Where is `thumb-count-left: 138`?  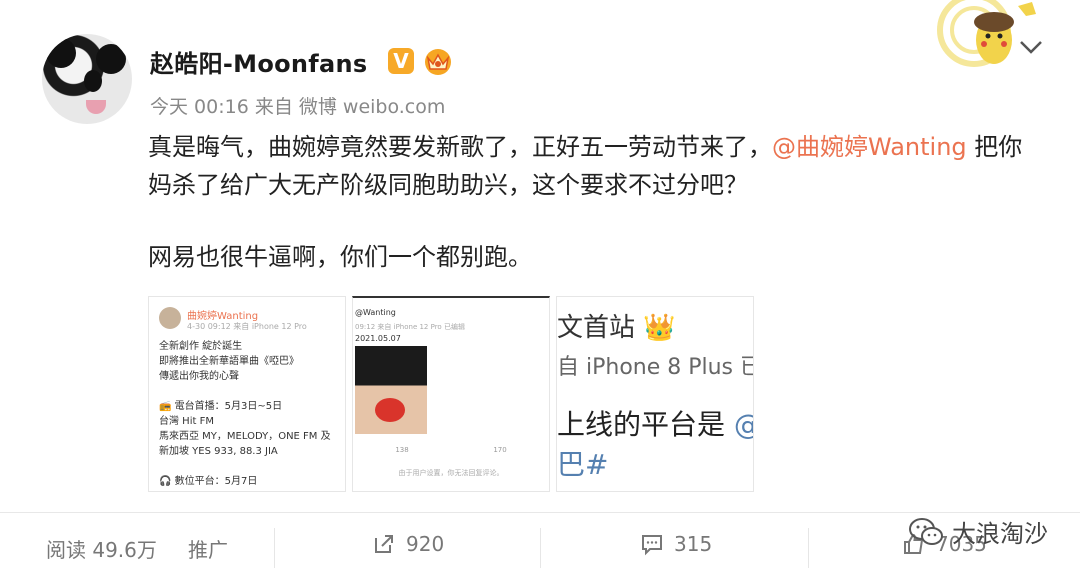
thumb-count-left: 138 is located at coordinates (402, 450).